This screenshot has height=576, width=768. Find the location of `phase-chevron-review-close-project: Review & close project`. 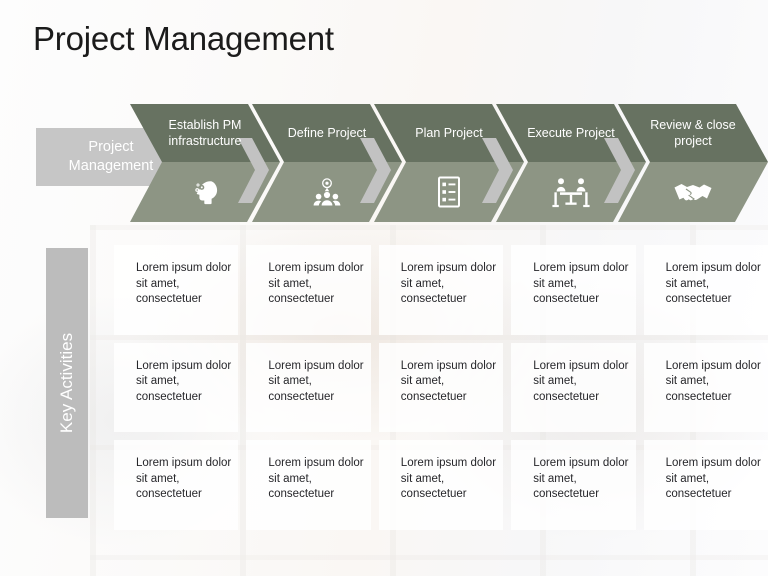

phase-chevron-review-close-project: Review & close project is located at coordinates (693, 163).